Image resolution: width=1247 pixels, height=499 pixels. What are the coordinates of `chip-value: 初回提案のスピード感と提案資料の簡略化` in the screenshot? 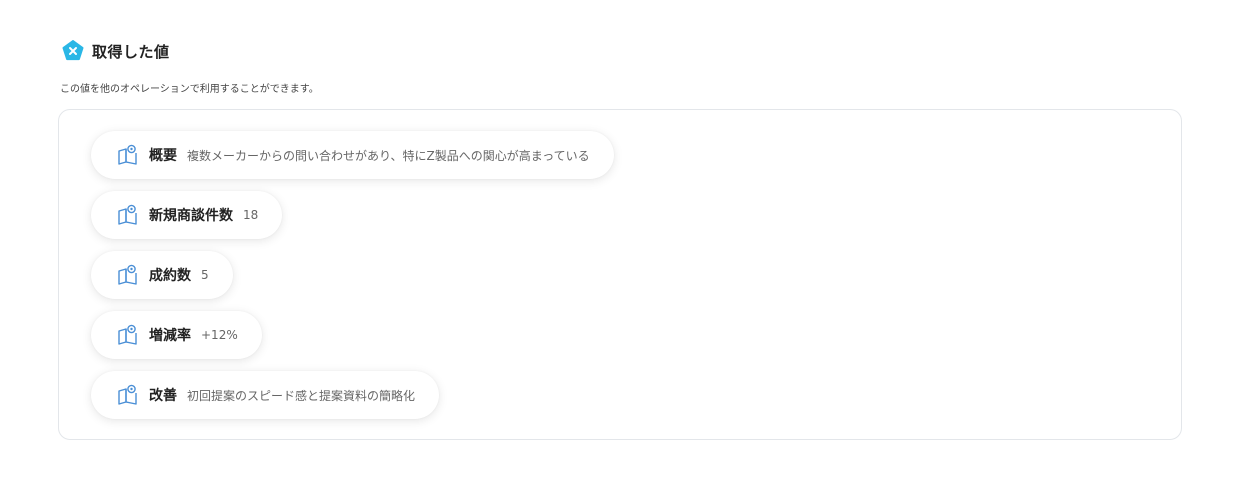 It's located at (301, 395).